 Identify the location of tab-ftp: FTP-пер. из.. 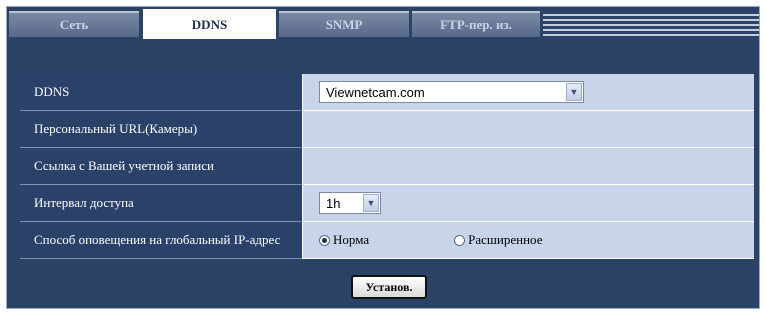
(476, 24).